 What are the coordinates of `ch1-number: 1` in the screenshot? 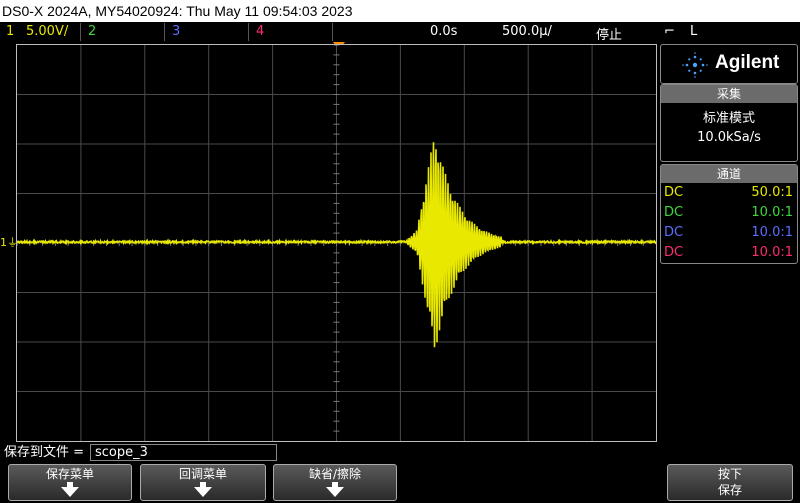 It's located at (10, 31).